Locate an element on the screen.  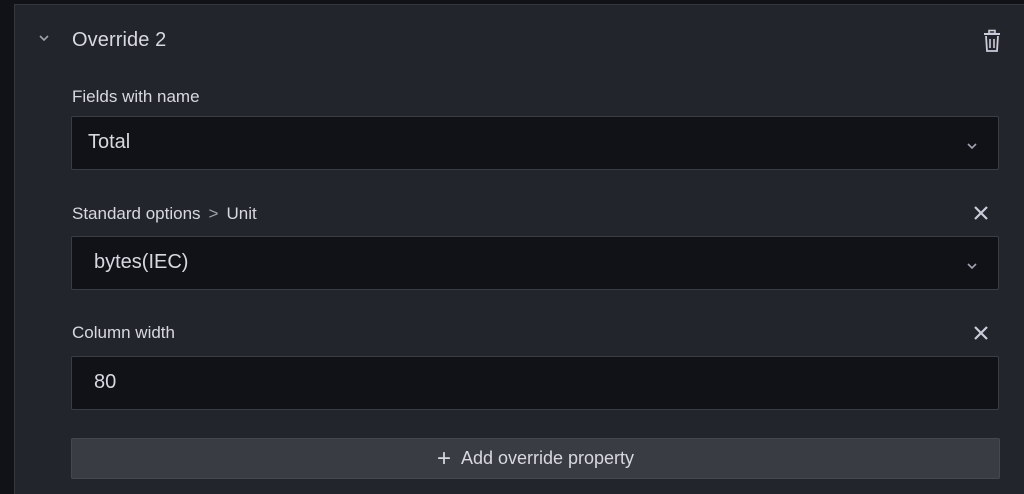
left-gutter is located at coordinates (7, 247).